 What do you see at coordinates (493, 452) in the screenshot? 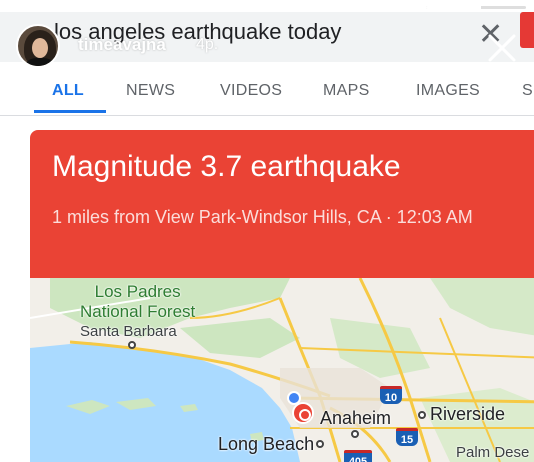
I see `map-label-palm-desert: Palm Dese` at bounding box center [493, 452].